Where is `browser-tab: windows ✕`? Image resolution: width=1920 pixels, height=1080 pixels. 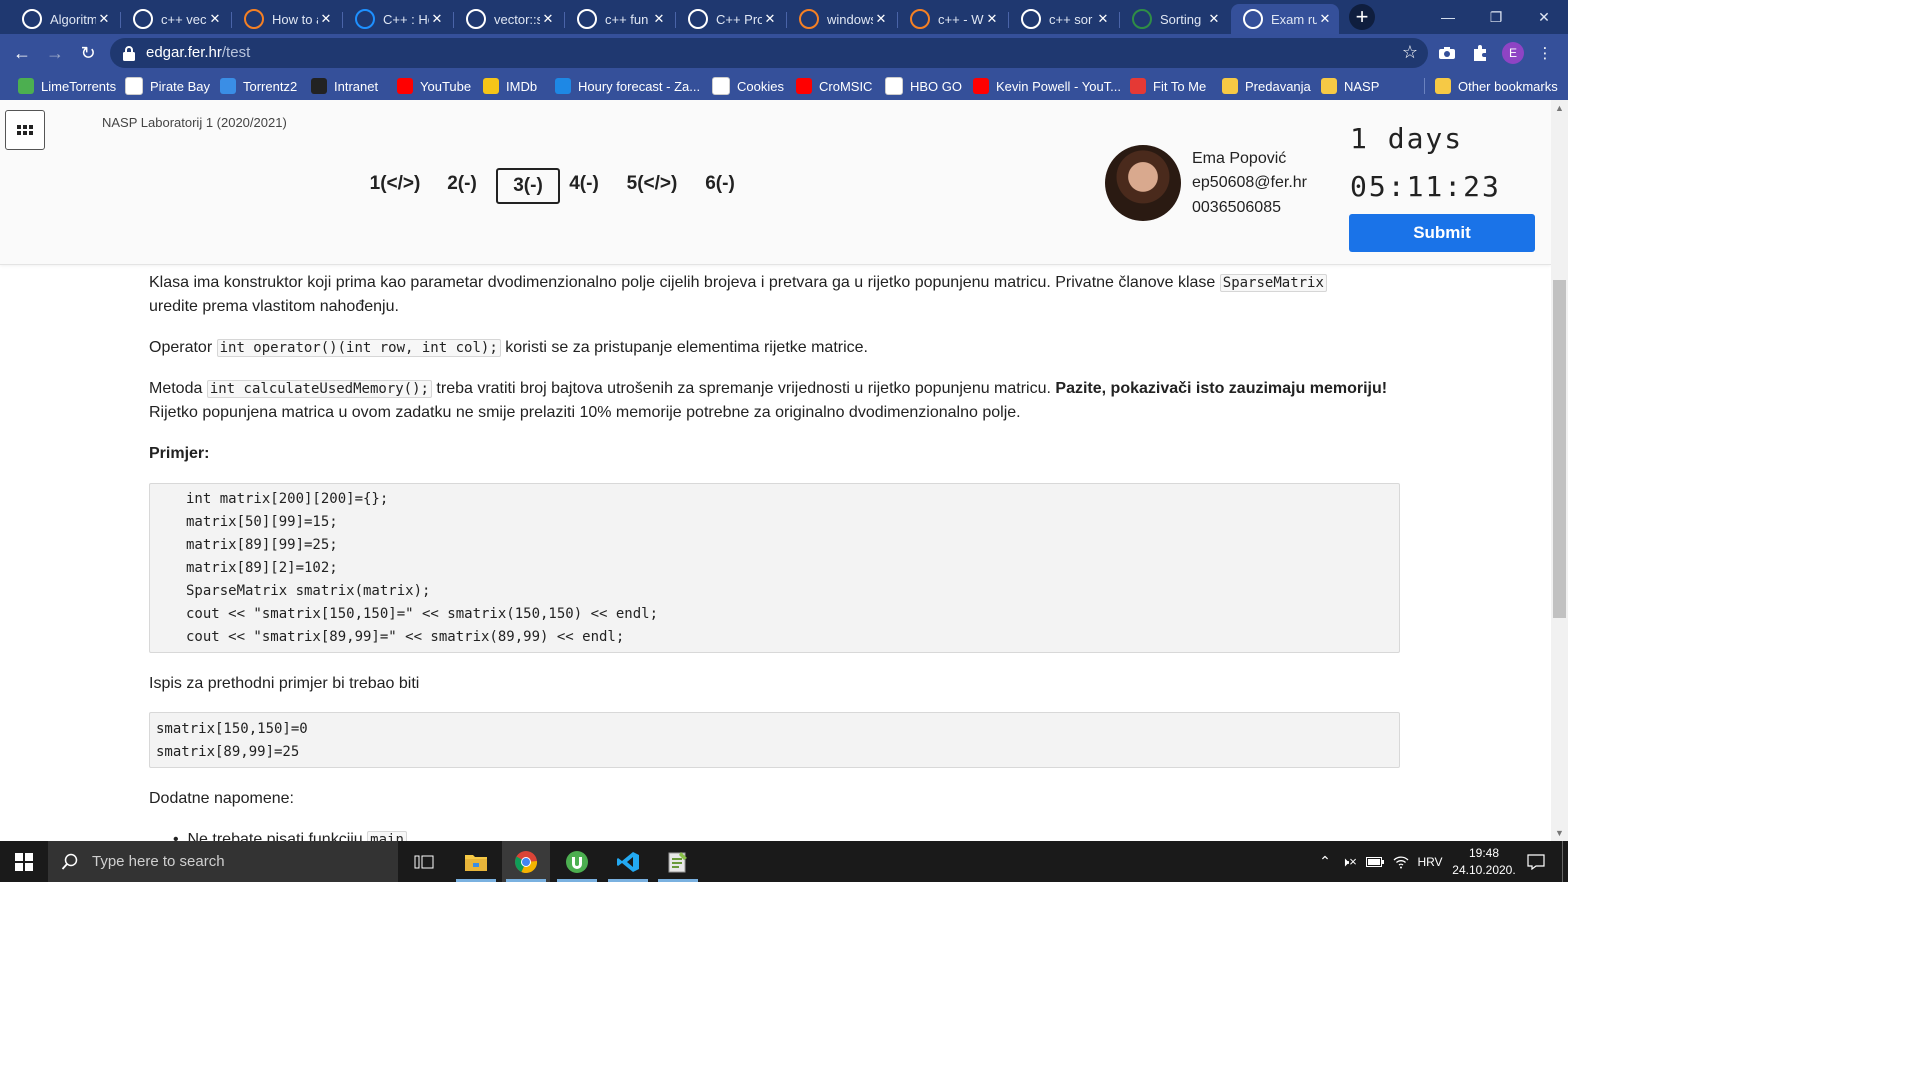 browser-tab: windows ✕ is located at coordinates (841, 19).